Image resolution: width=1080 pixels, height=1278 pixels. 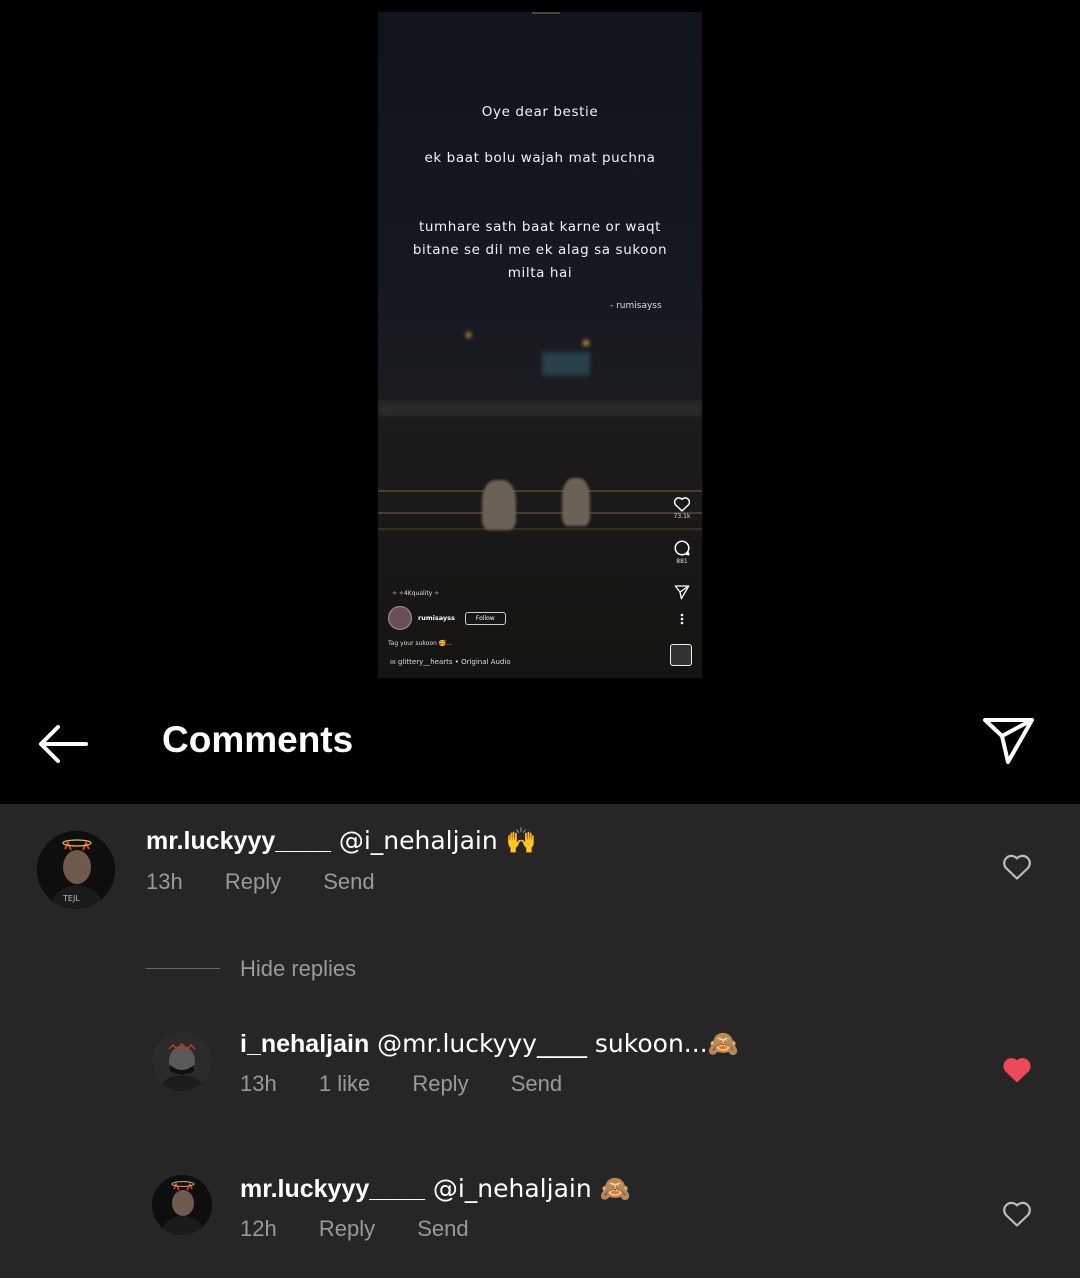 I want to click on author-username: rumisayss, so click(x=436, y=618).